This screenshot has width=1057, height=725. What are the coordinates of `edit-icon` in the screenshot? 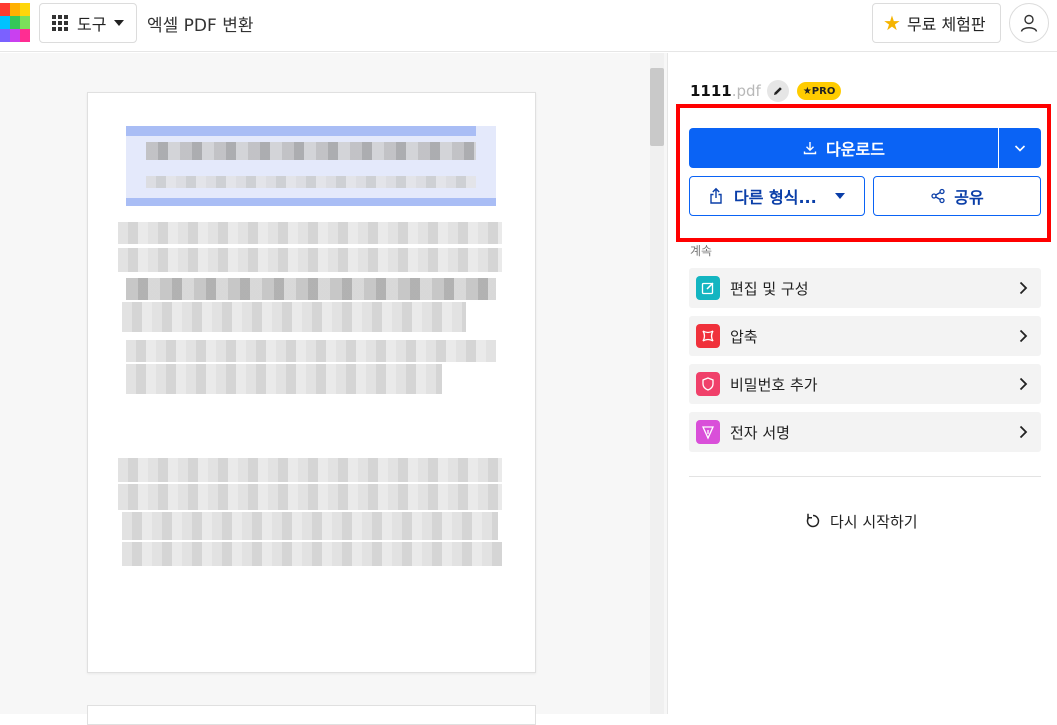 It's located at (708, 288).